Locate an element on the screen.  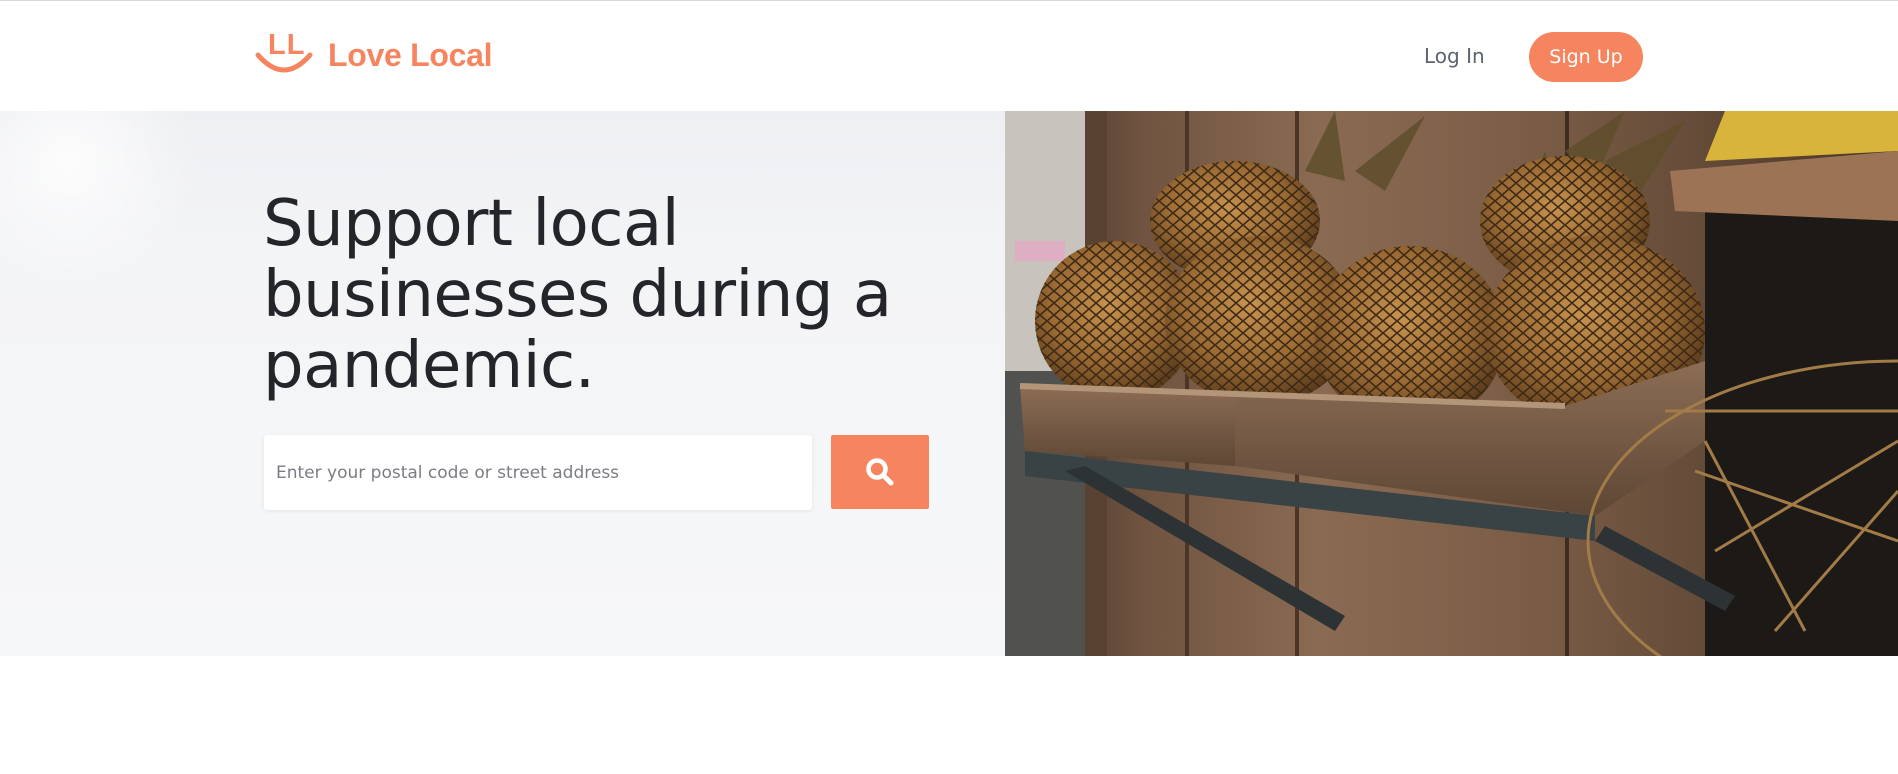
logo-link: LL Love Local is located at coordinates (373, 55).